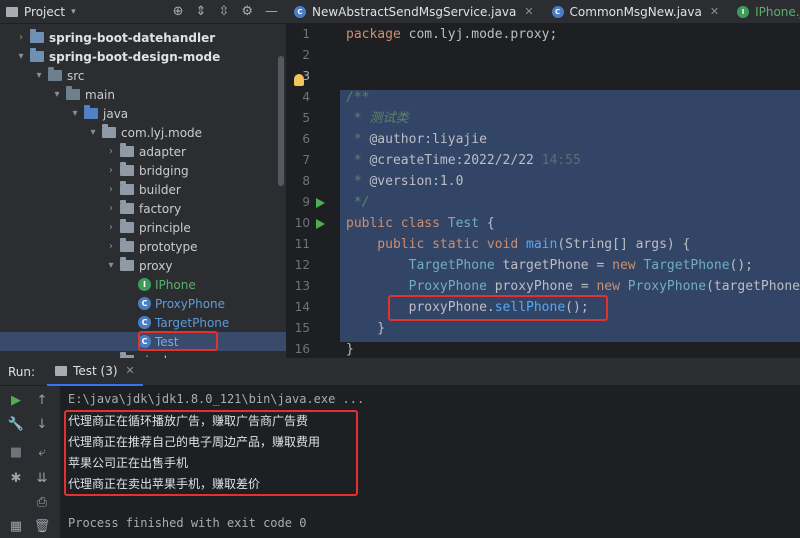 The image size is (800, 538). What do you see at coordinates (42, 452) in the screenshot?
I see `soft-wrap-icon: ⤶` at bounding box center [42, 452].